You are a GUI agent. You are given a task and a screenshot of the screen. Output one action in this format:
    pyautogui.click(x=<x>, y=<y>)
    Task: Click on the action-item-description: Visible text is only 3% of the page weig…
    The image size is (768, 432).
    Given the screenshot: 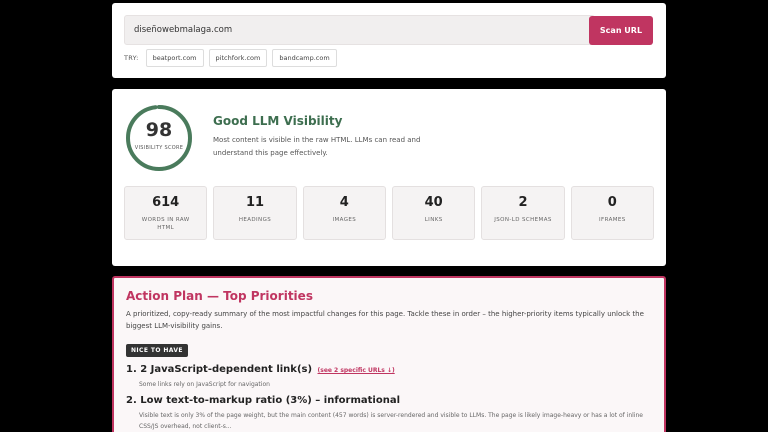 What is the action you would take?
    pyautogui.click(x=391, y=421)
    